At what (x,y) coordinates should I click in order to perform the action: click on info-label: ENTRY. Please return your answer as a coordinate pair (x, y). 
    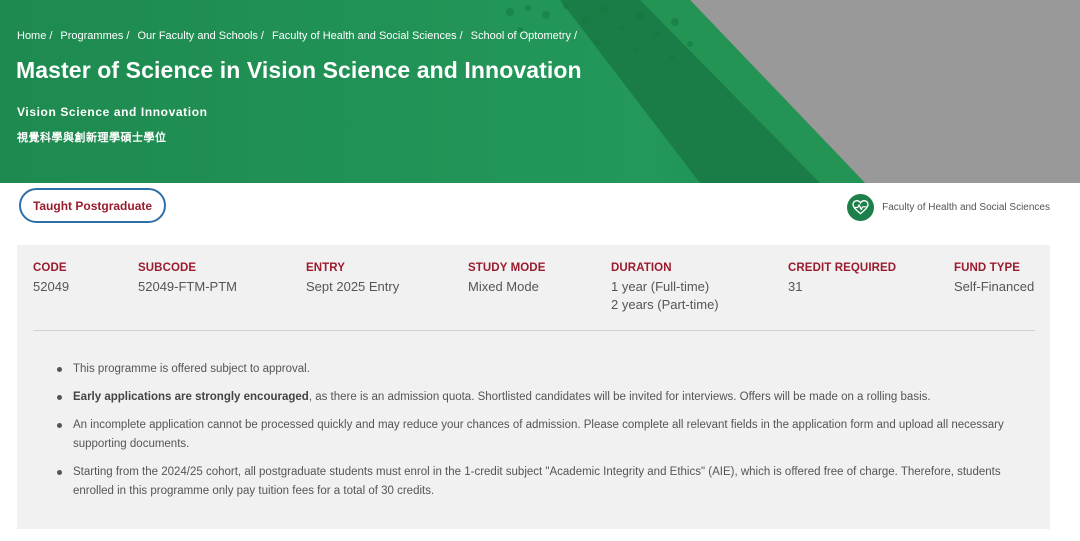
    Looking at the image, I should click on (326, 268).